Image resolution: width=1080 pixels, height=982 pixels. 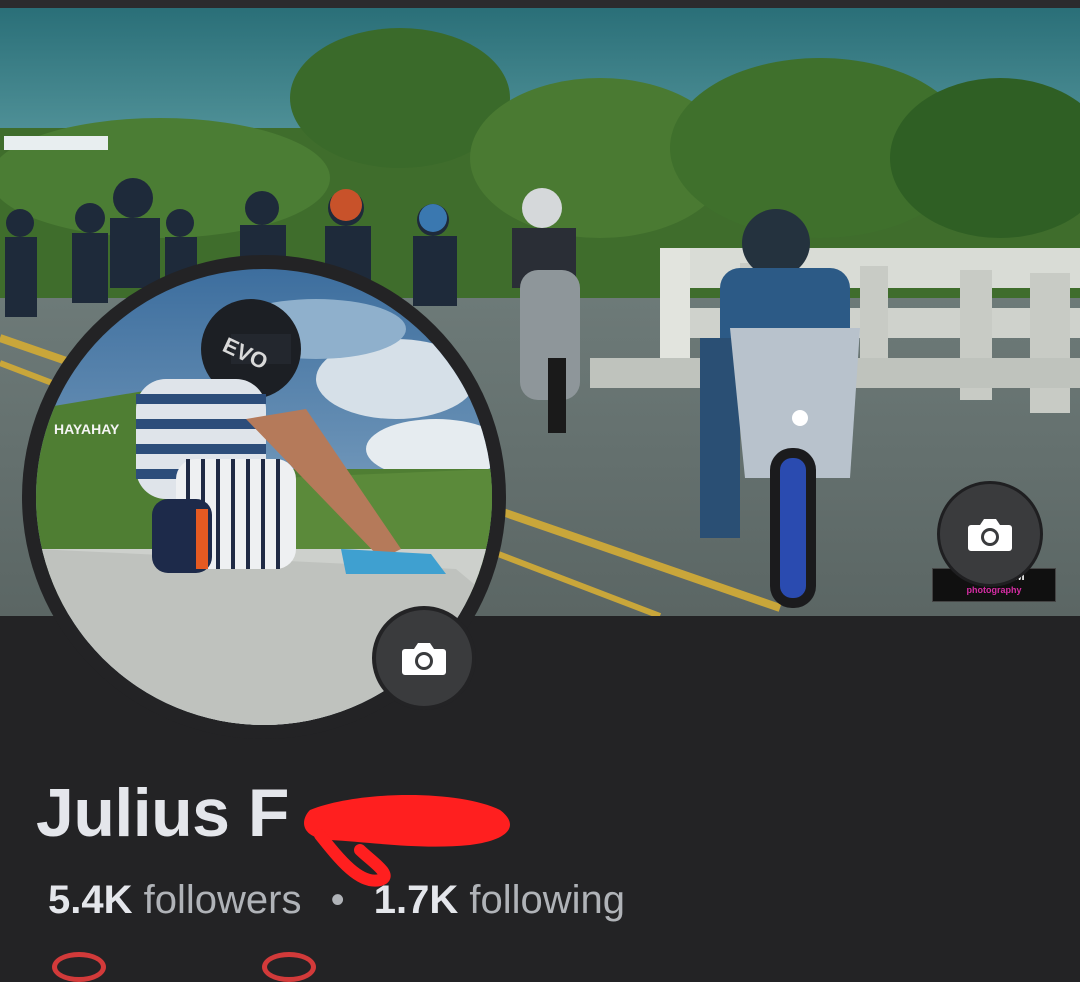 What do you see at coordinates (162, 813) in the screenshot?
I see `profile-name: Julius F` at bounding box center [162, 813].